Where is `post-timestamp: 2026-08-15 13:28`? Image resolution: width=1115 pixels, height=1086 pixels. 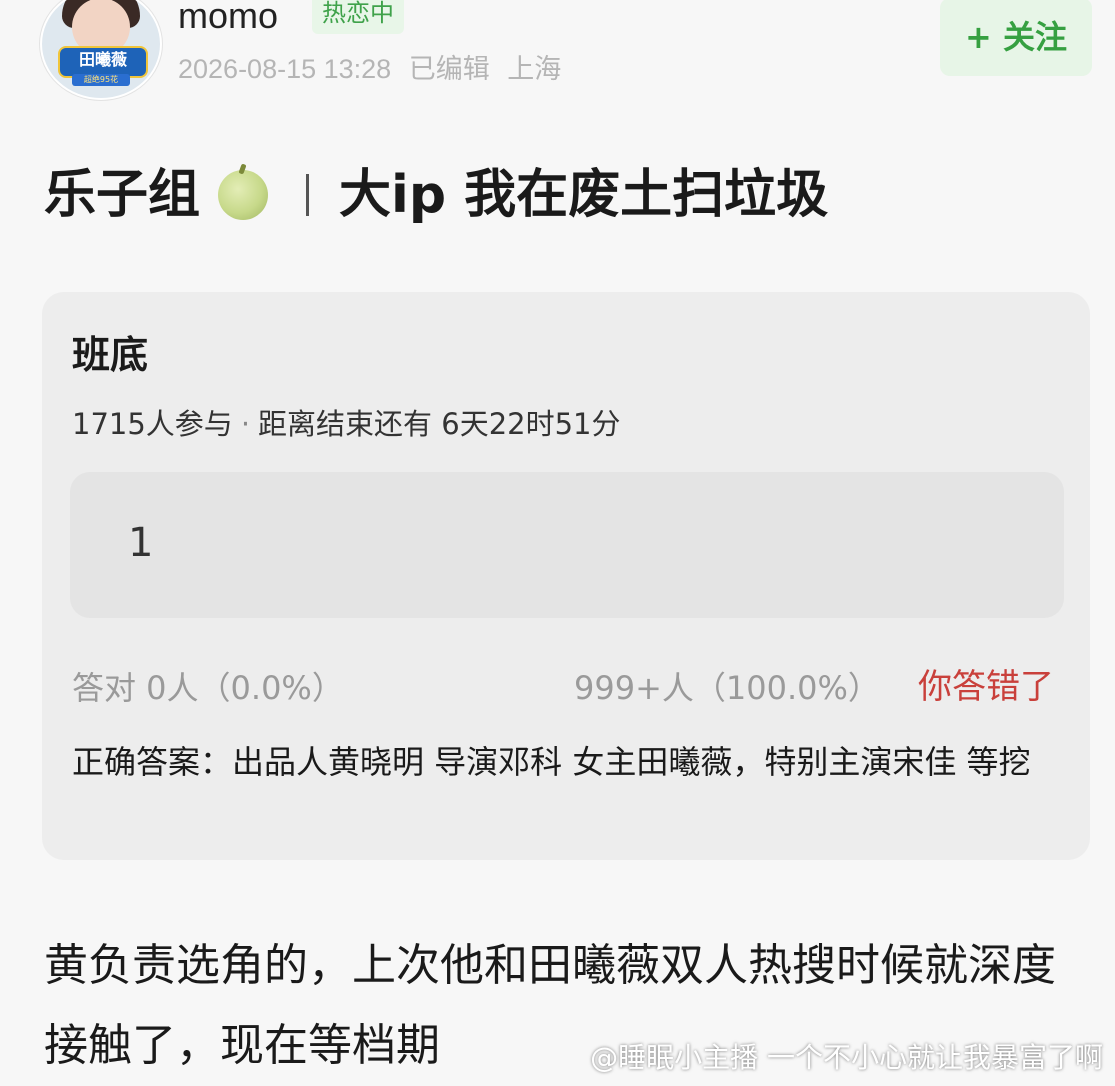 post-timestamp: 2026-08-15 13:28 is located at coordinates (285, 69).